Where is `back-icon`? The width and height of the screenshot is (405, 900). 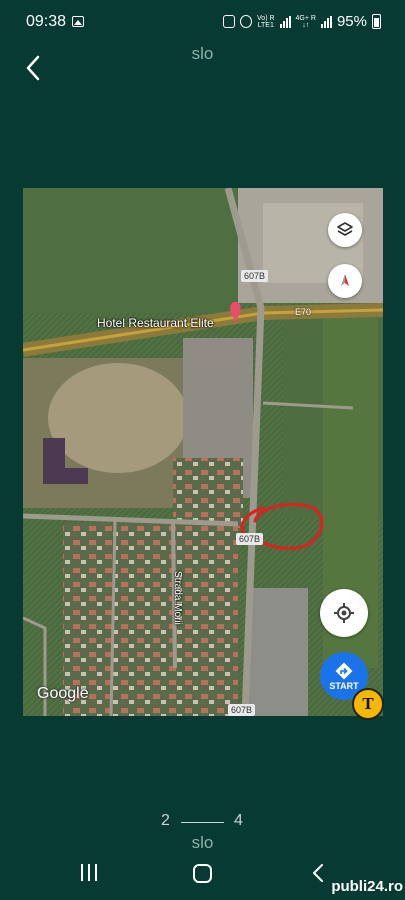 back-icon is located at coordinates (318, 873).